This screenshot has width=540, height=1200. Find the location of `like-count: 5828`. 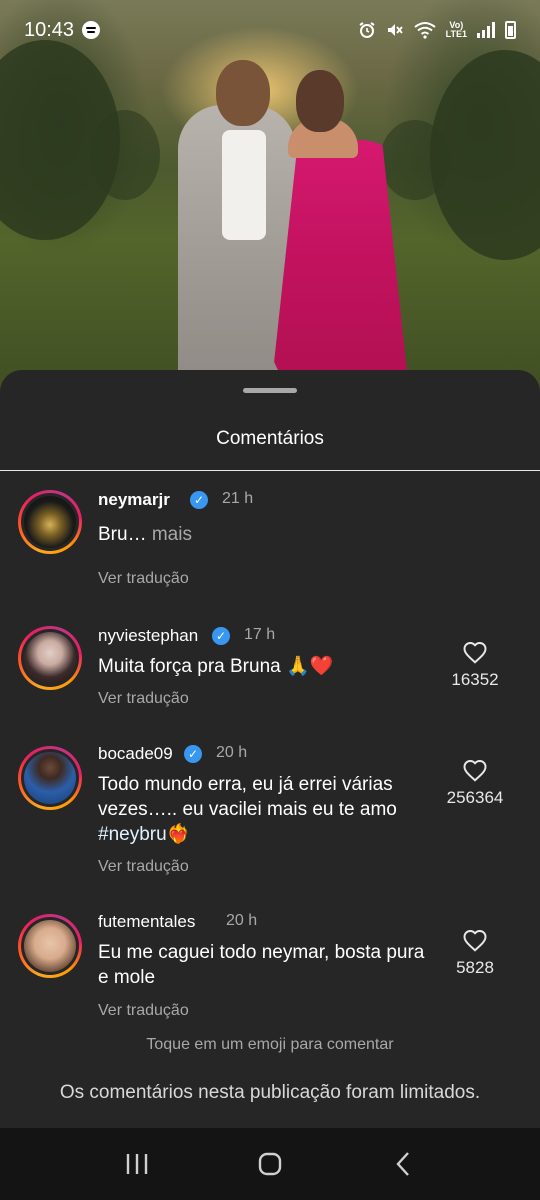

like-count: 5828 is located at coordinates (475, 967).